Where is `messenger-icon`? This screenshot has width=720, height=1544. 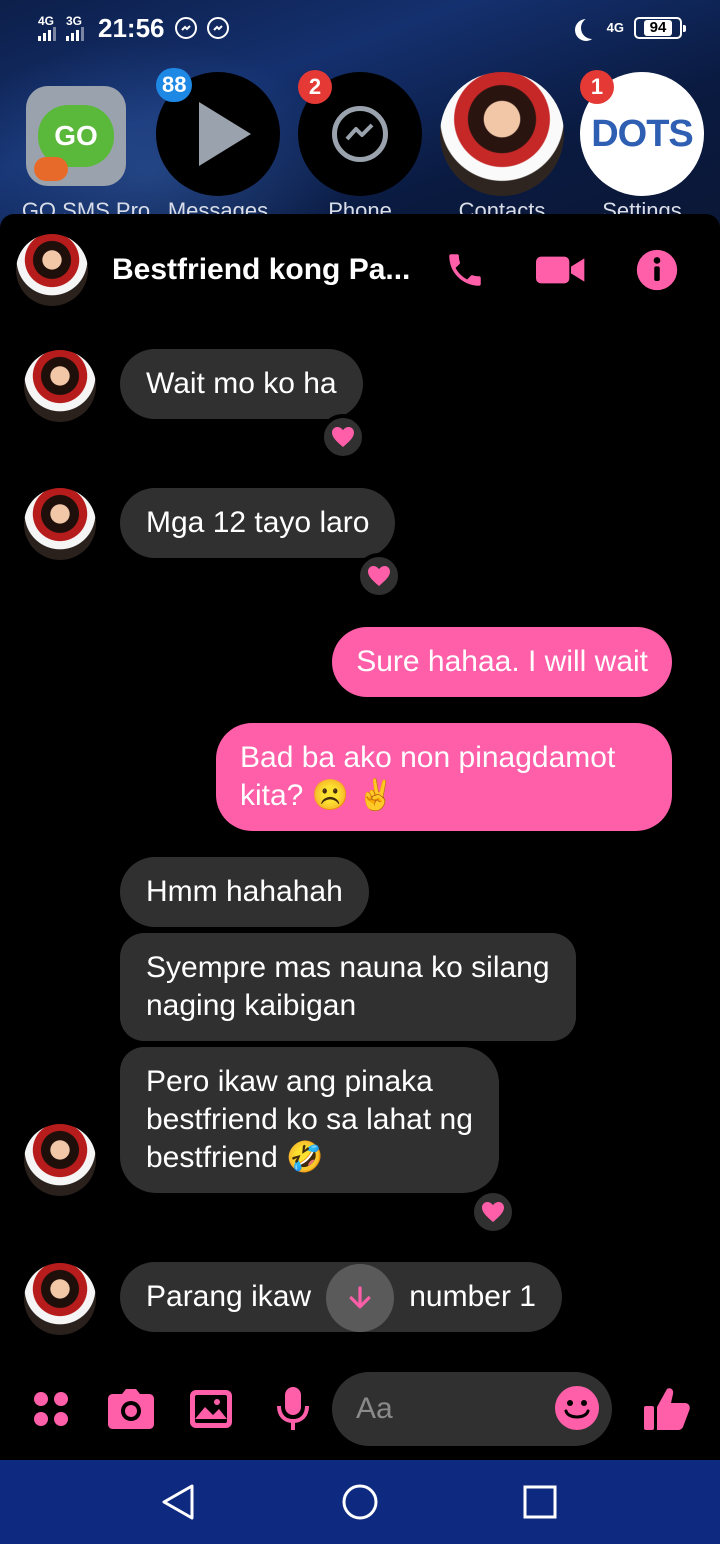
messenger-icon is located at coordinates (360, 134).